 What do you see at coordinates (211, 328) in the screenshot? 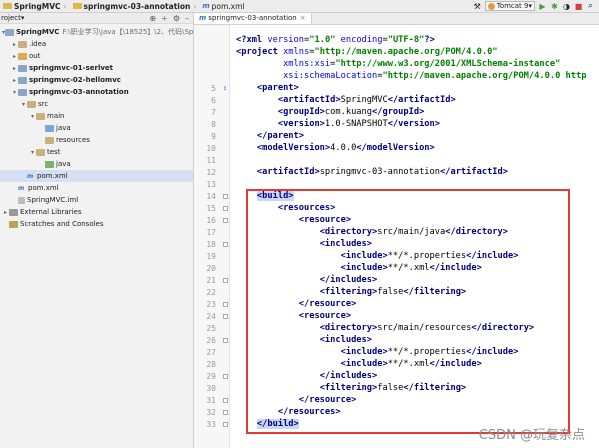
I see `line-number: 25` at bounding box center [211, 328].